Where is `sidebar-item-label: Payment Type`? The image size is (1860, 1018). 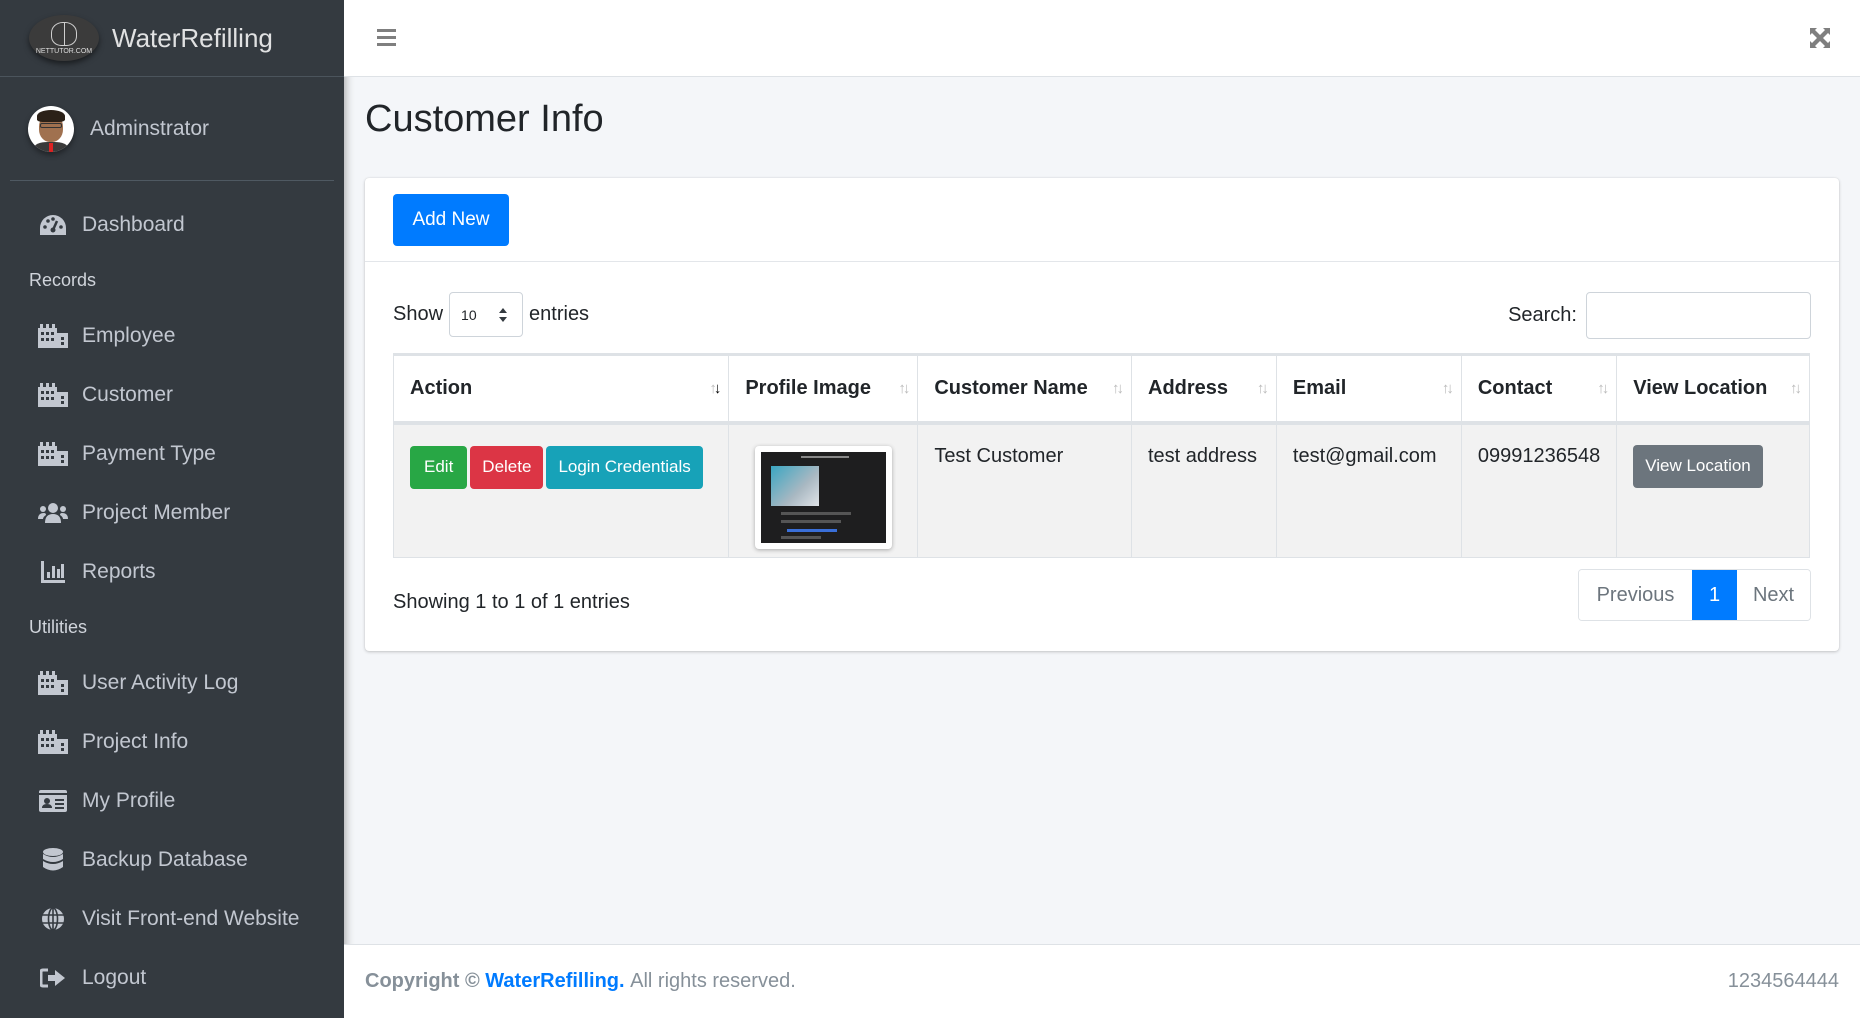 sidebar-item-label: Payment Type is located at coordinates (149, 453).